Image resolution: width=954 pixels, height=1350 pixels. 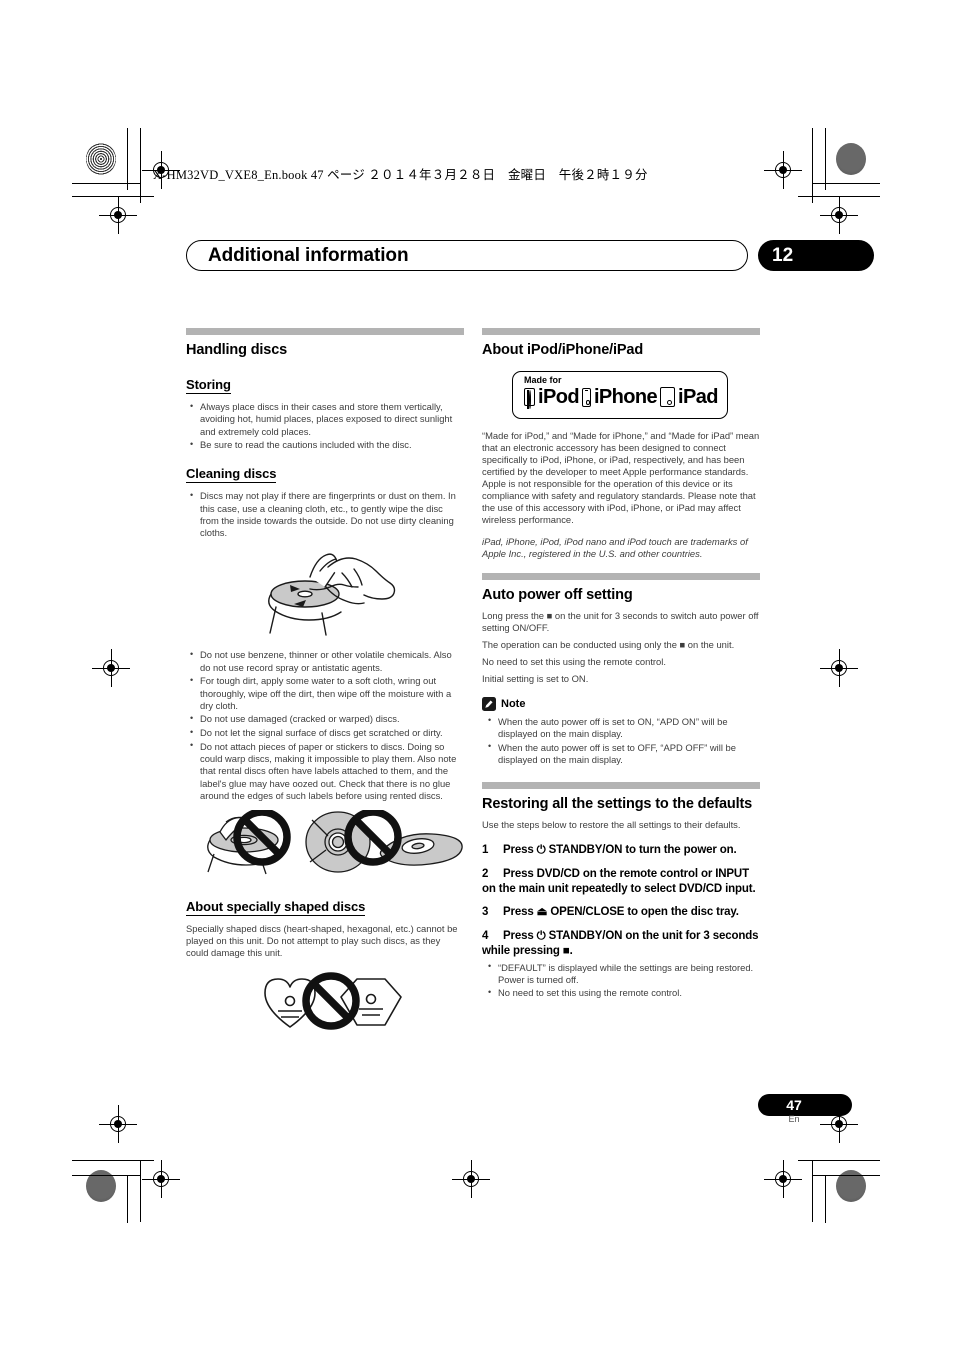 I want to click on crop-line-bottom-left-h, so click(x=113, y=1161).